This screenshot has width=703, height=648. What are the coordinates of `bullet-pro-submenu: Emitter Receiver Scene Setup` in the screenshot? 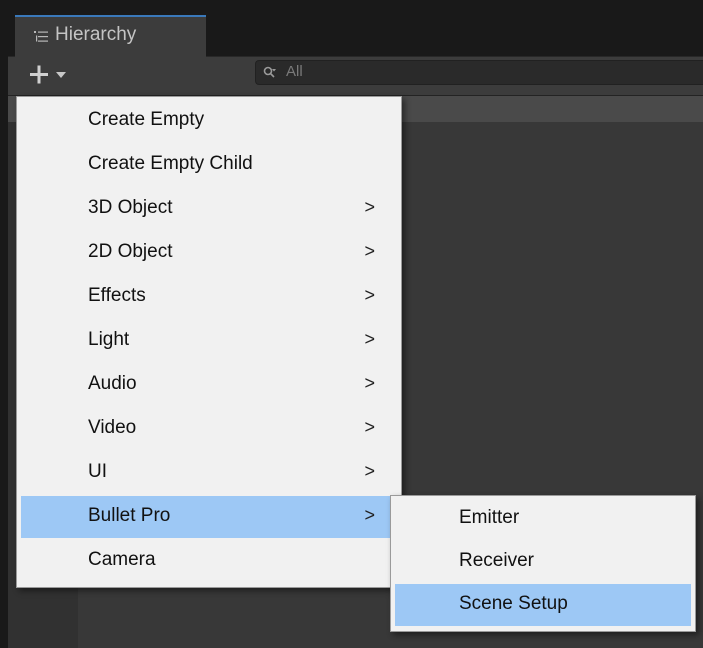 It's located at (543, 563).